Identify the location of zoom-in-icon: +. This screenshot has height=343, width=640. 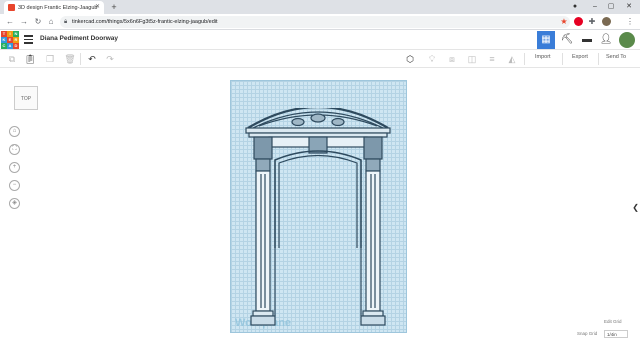
(14, 167).